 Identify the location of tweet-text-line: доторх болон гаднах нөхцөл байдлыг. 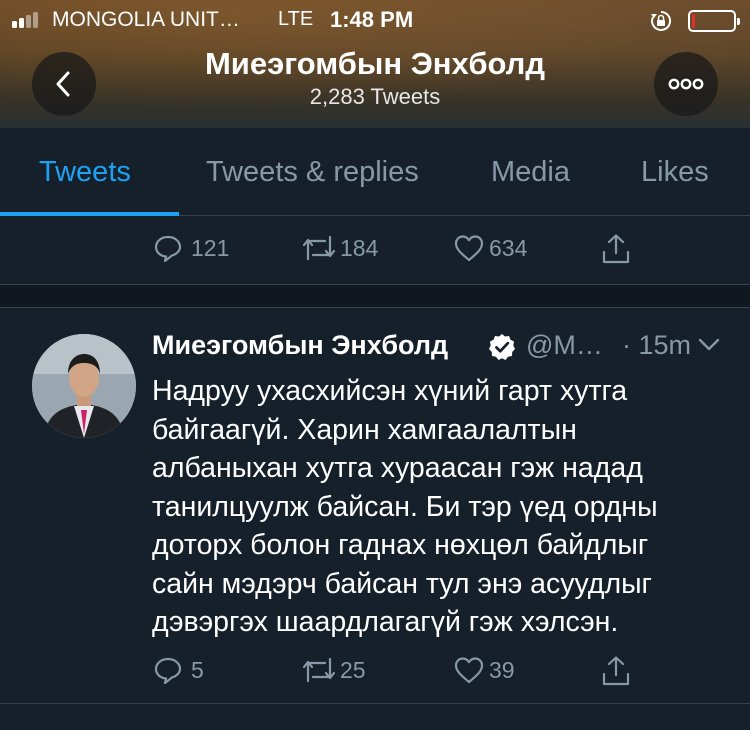
(400, 545).